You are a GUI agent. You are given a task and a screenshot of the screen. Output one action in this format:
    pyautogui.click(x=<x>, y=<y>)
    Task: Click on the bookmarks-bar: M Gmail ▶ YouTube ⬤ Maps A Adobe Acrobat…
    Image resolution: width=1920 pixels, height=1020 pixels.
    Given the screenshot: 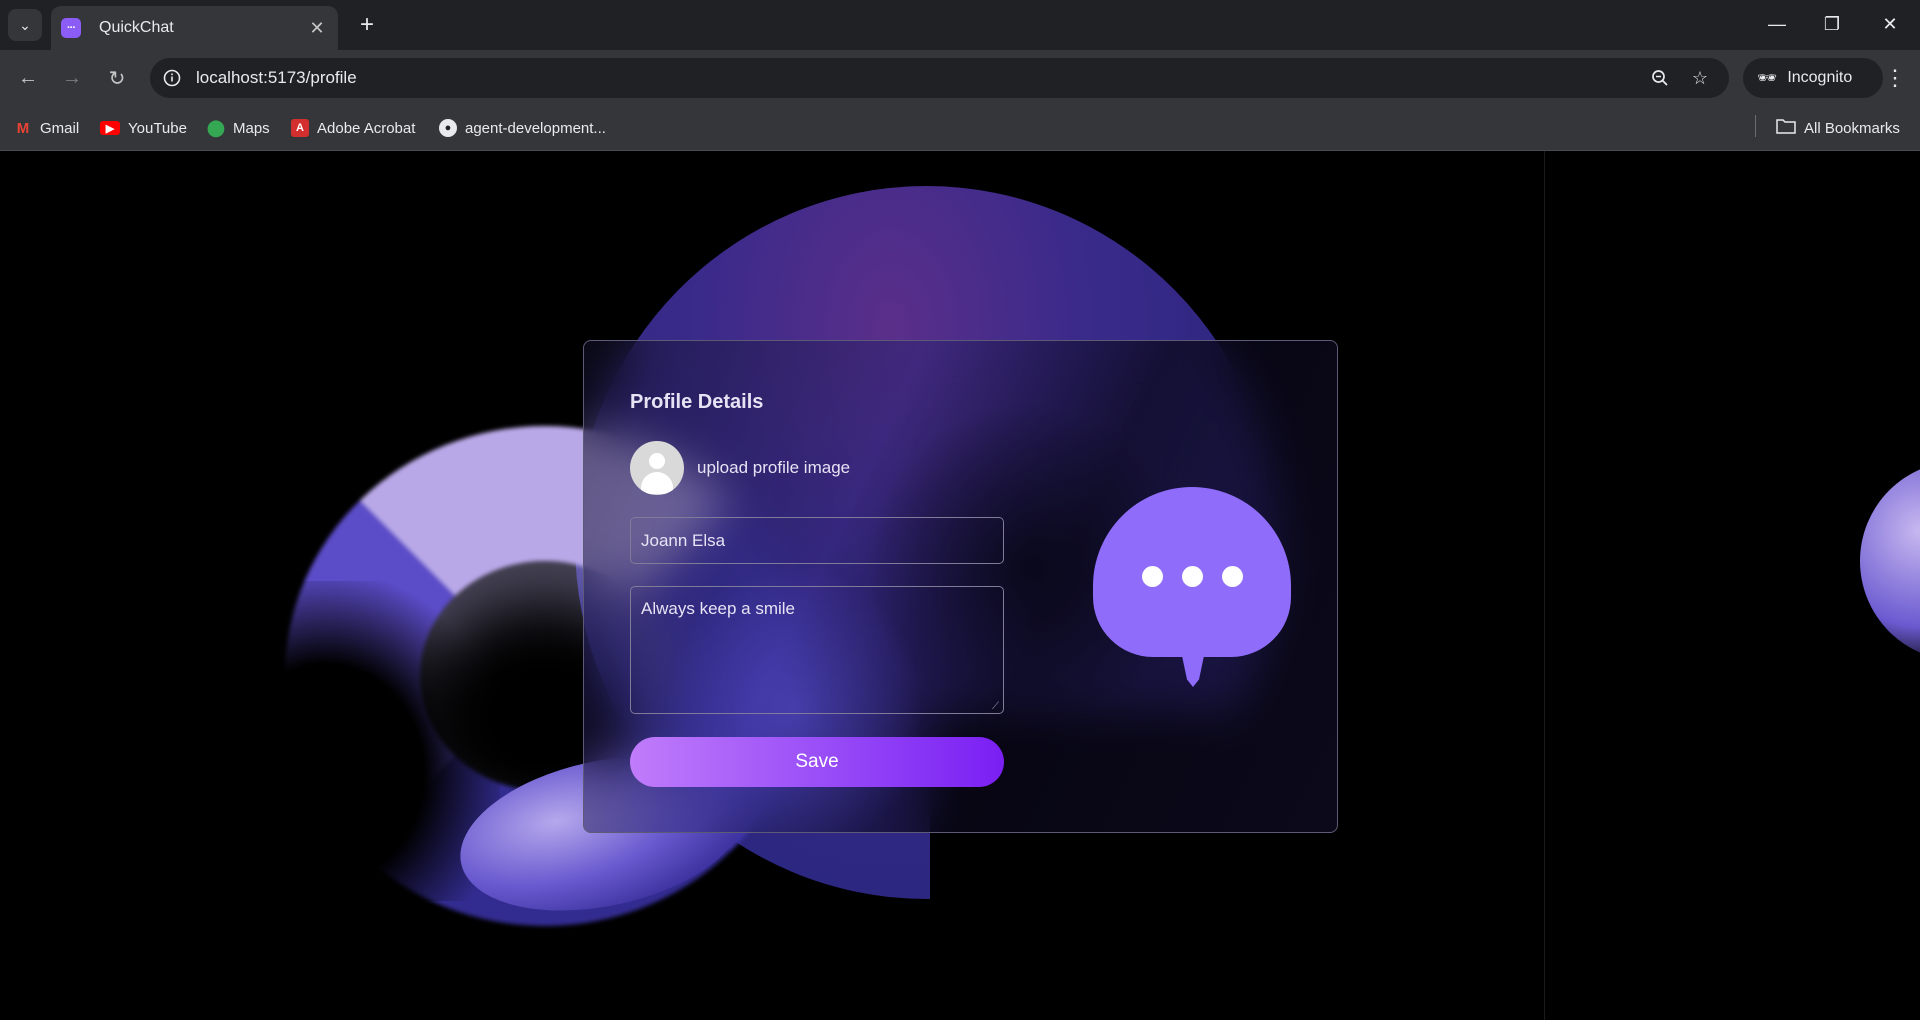 What is the action you would take?
    pyautogui.click(x=960, y=128)
    